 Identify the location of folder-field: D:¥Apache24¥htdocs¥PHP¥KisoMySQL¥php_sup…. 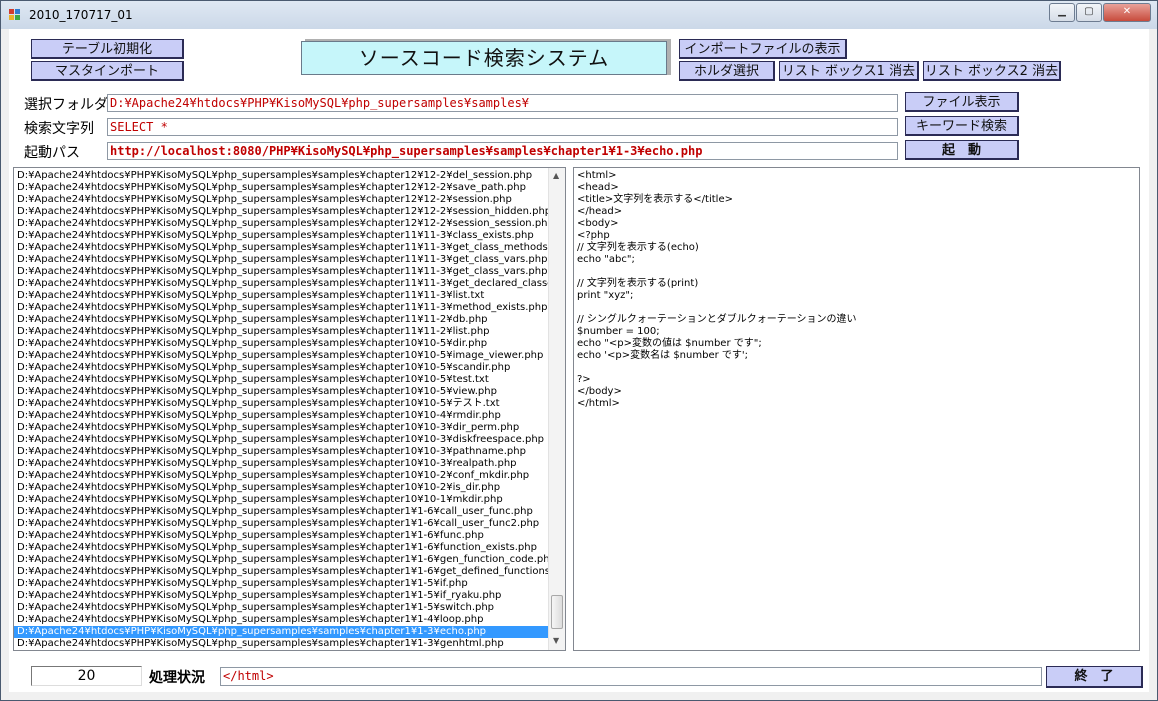
(502, 103).